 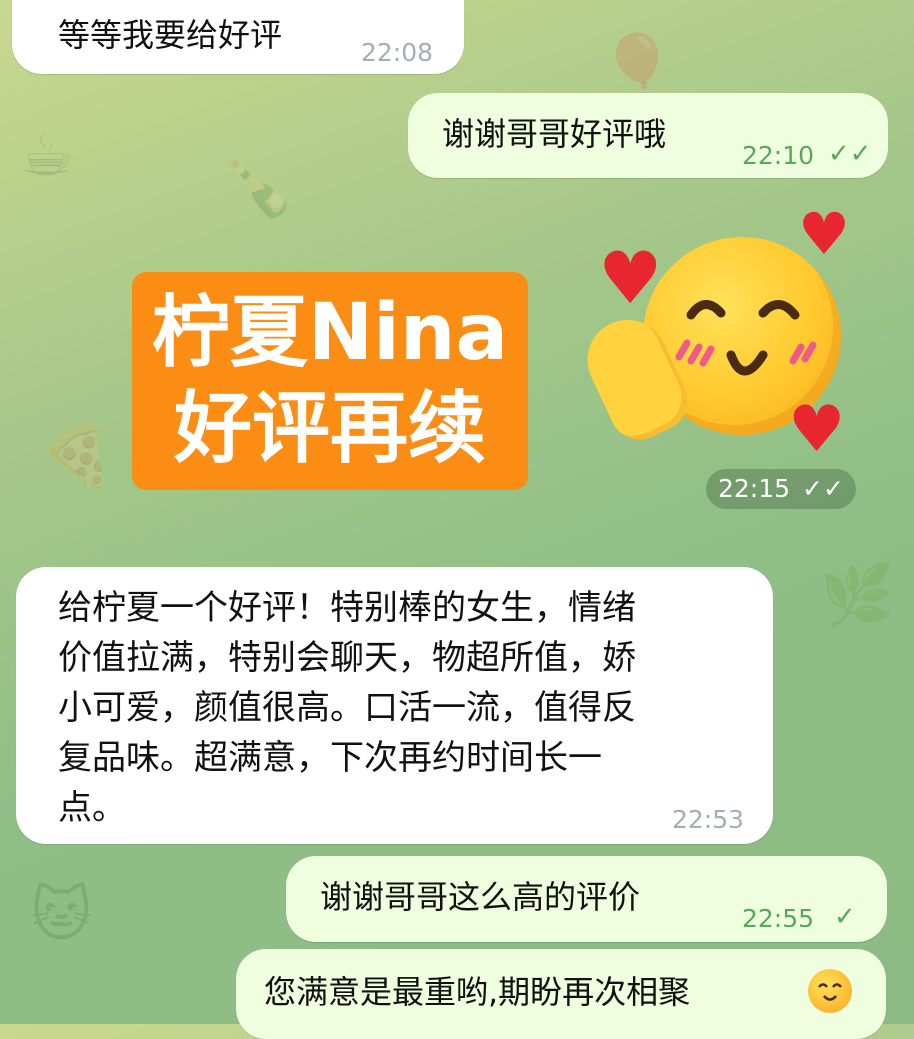 I want to click on message-text: 您满意是最重哟,期盼再次相聚, so click(x=477, y=992).